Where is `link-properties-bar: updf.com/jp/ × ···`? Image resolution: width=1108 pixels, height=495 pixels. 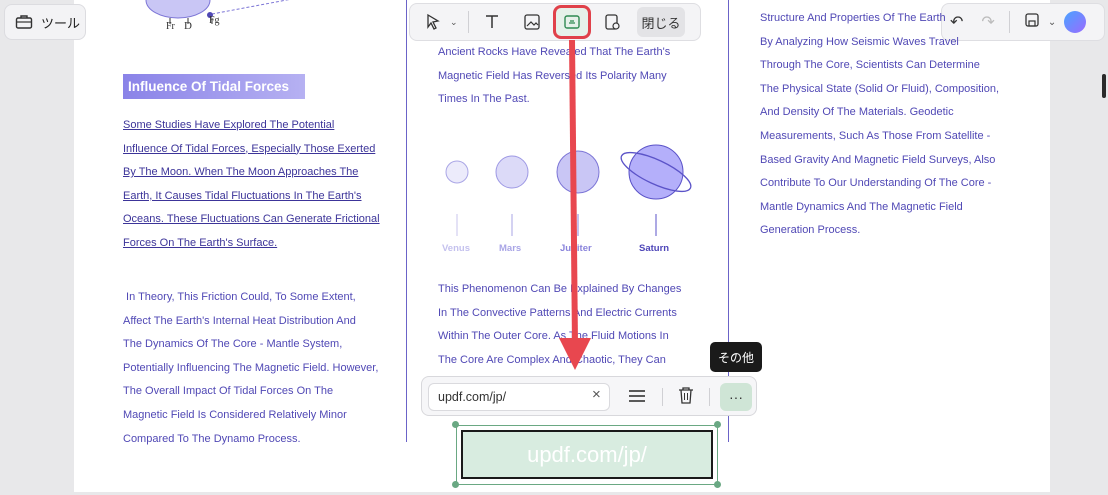
link-properties-bar: updf.com/jp/ × ··· is located at coordinates (589, 396).